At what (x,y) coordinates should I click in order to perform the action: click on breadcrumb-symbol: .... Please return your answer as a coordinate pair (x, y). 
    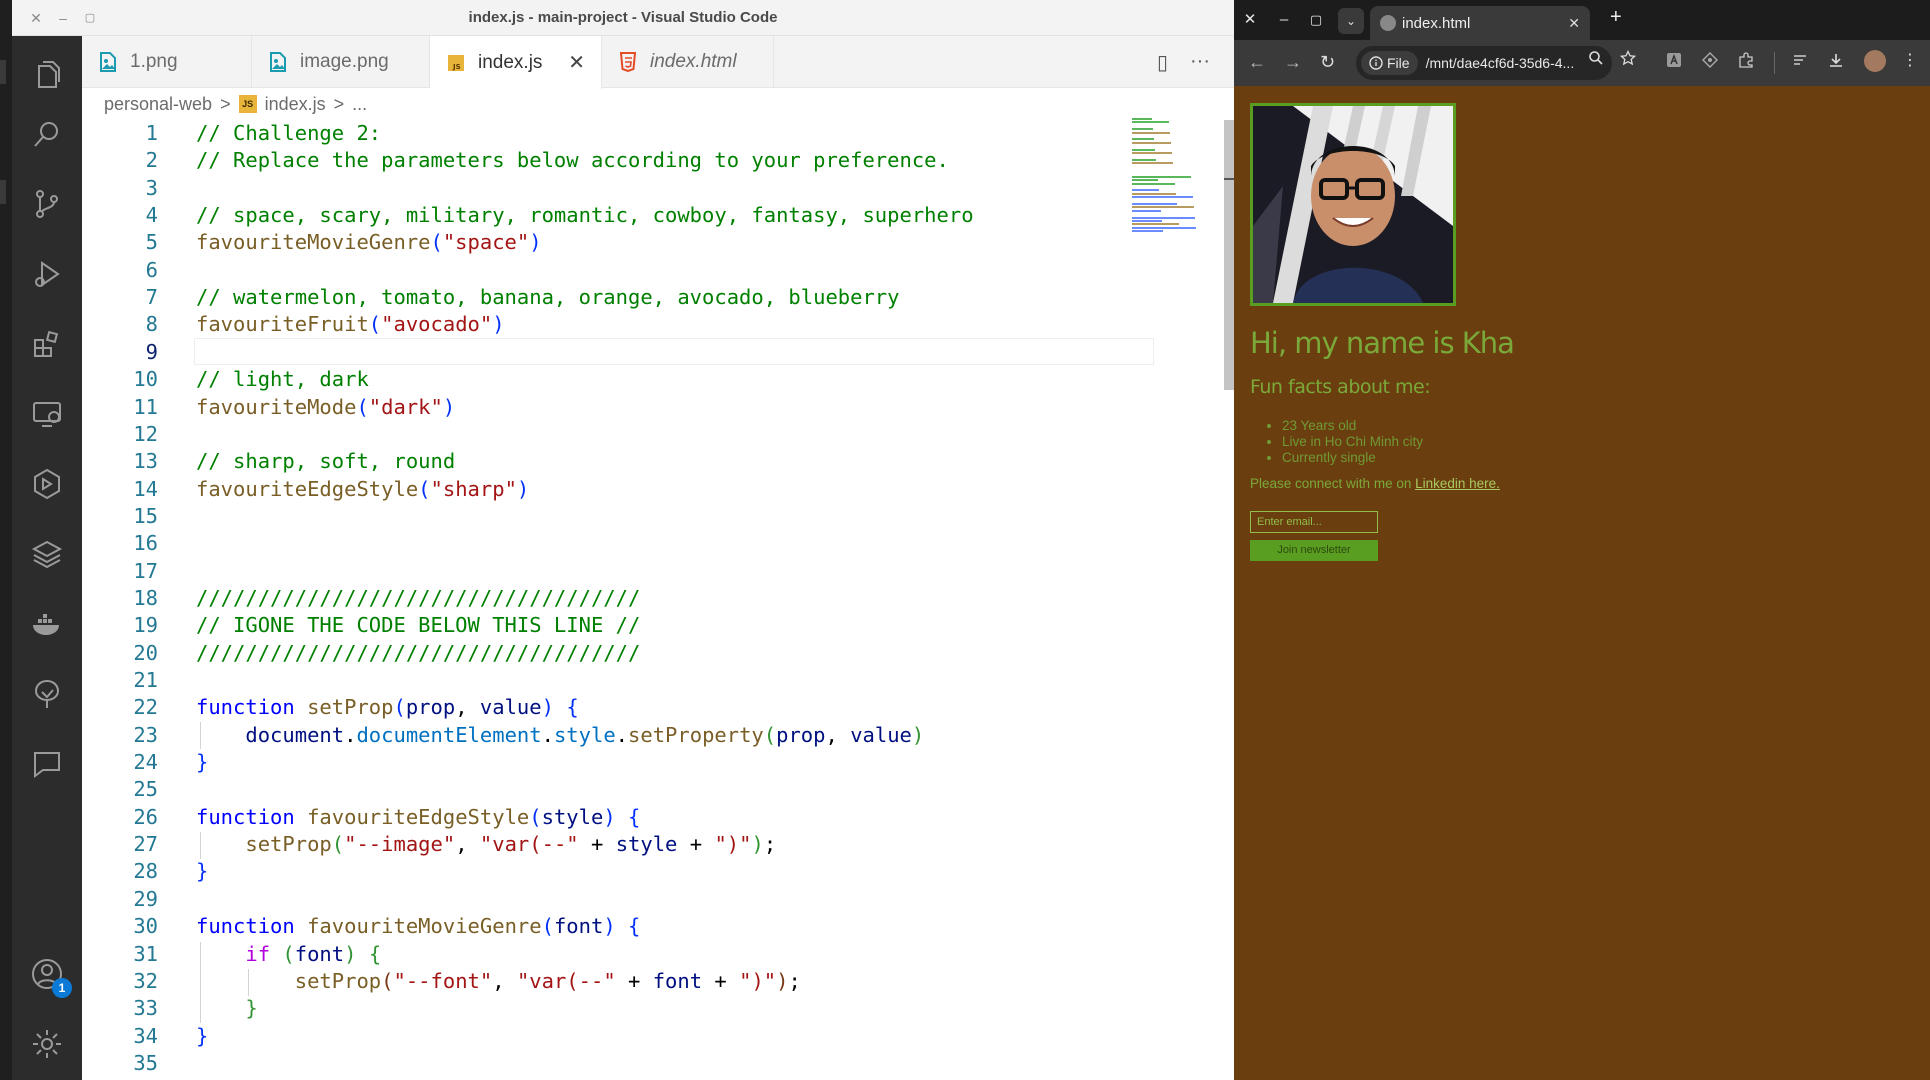
    Looking at the image, I should click on (359, 104).